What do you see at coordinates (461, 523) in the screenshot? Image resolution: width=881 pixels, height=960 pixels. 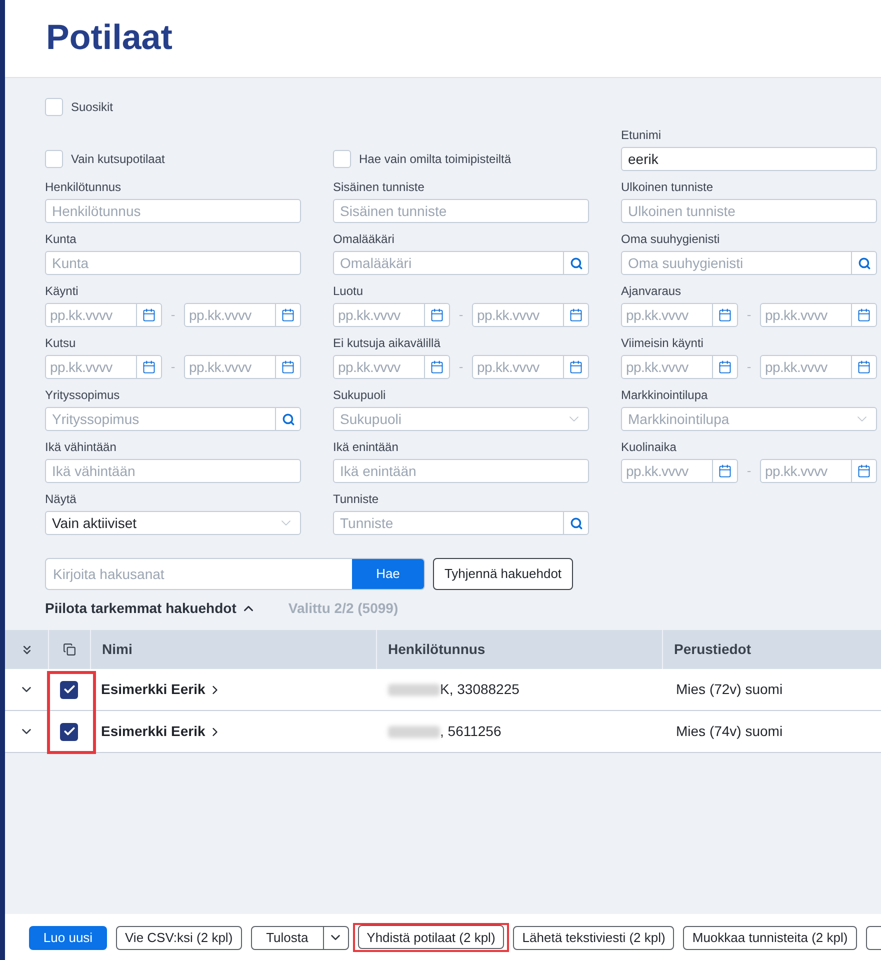 I see `search-field: Tunniste` at bounding box center [461, 523].